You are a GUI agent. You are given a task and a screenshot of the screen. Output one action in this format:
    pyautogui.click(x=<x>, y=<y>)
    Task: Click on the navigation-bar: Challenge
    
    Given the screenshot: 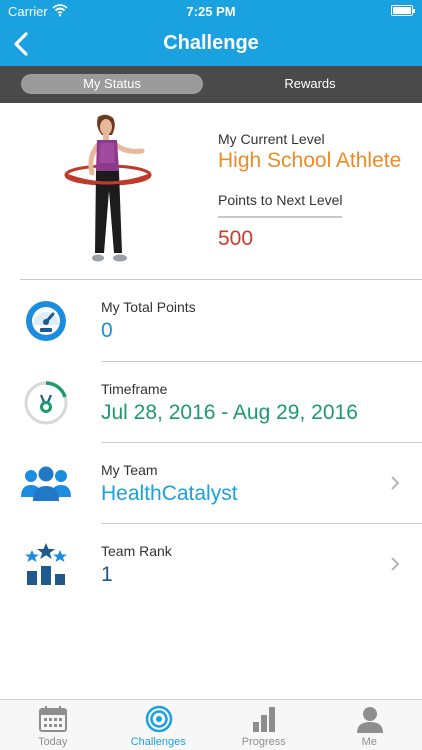 What is the action you would take?
    pyautogui.click(x=211, y=44)
    